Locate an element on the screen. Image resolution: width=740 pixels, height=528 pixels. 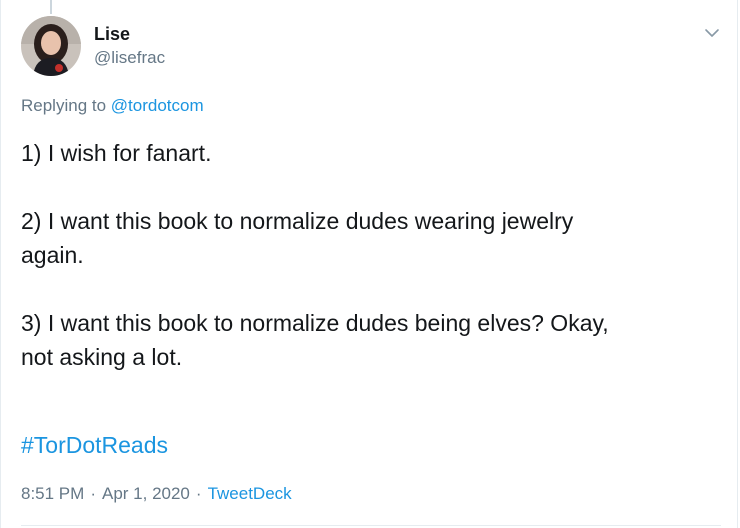
hashtag-link: #TorDotReads is located at coordinates (94, 445).